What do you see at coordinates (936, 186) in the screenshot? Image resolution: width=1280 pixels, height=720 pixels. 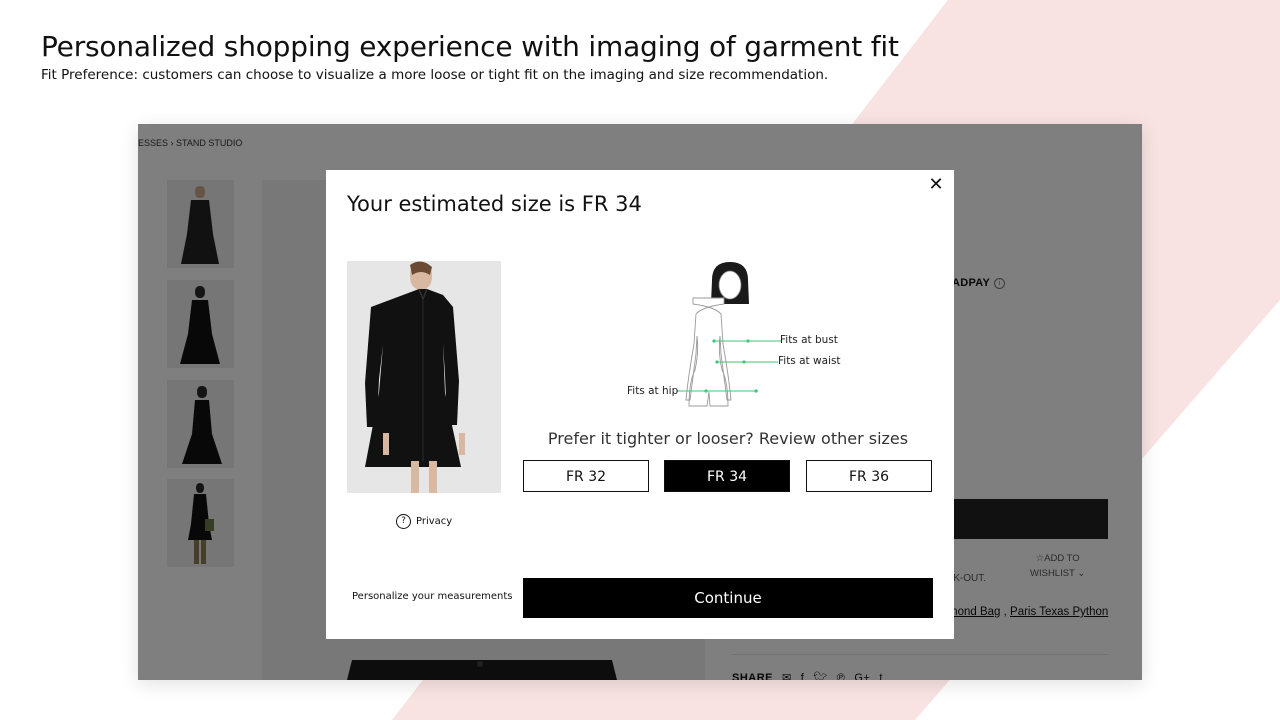 I see `close-icon: ✕` at bounding box center [936, 186].